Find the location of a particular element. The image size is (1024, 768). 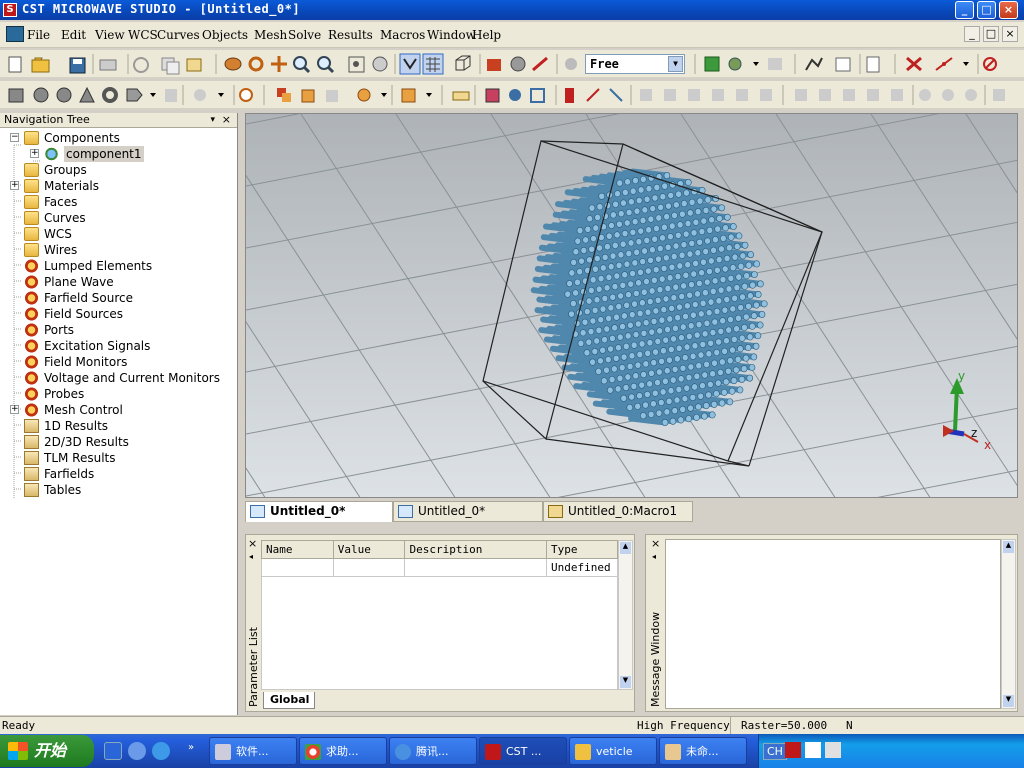

print-icon is located at coordinates (108, 65).